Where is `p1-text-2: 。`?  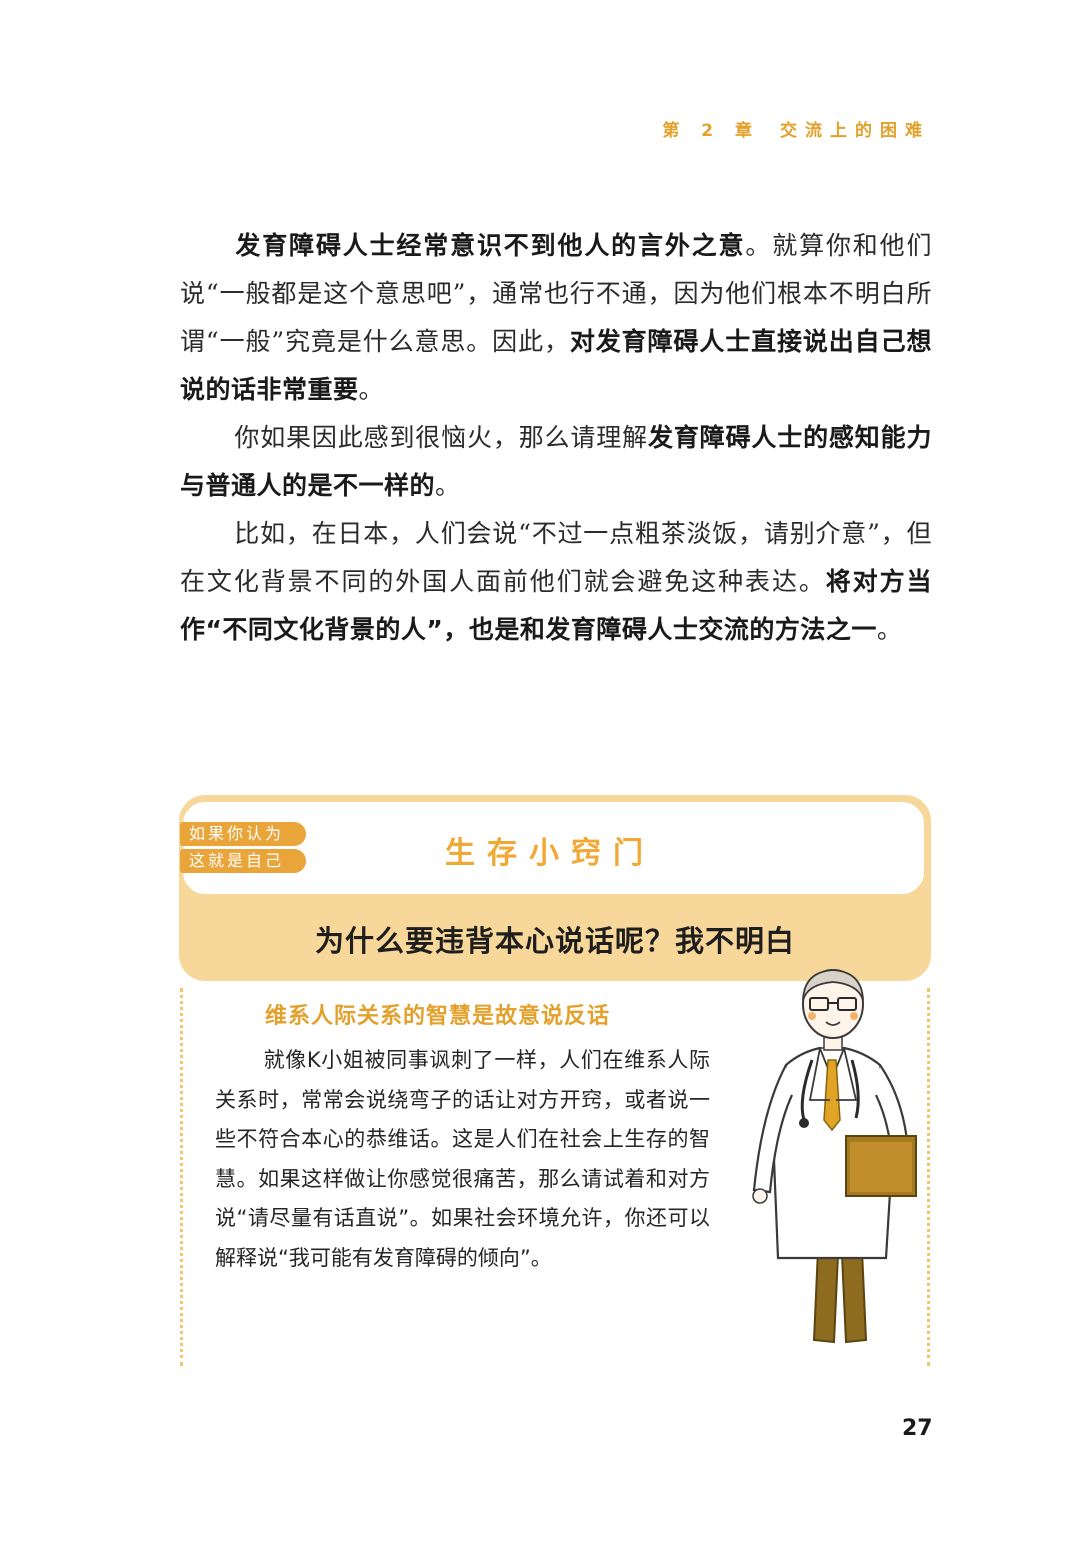 p1-text-2: 。 is located at coordinates (371, 389).